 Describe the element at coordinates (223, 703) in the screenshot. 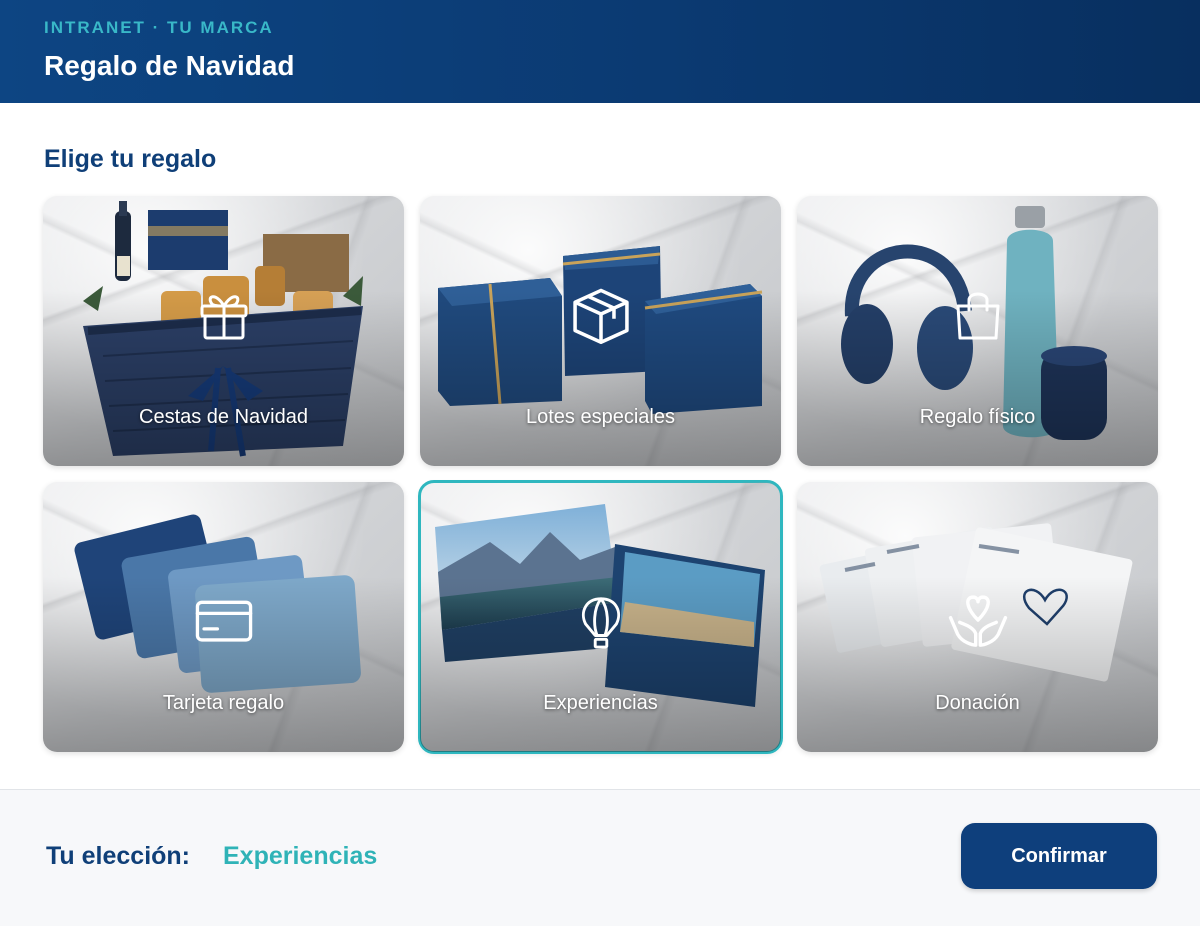

I see `gift-option-label: Tarjeta regalo` at that location.